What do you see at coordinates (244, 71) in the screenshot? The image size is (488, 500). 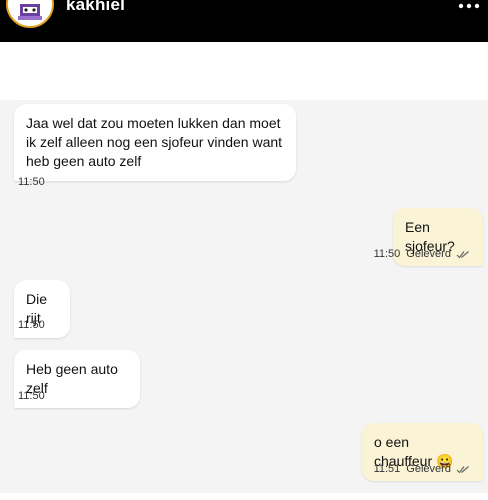 I see `header-spacer` at bounding box center [244, 71].